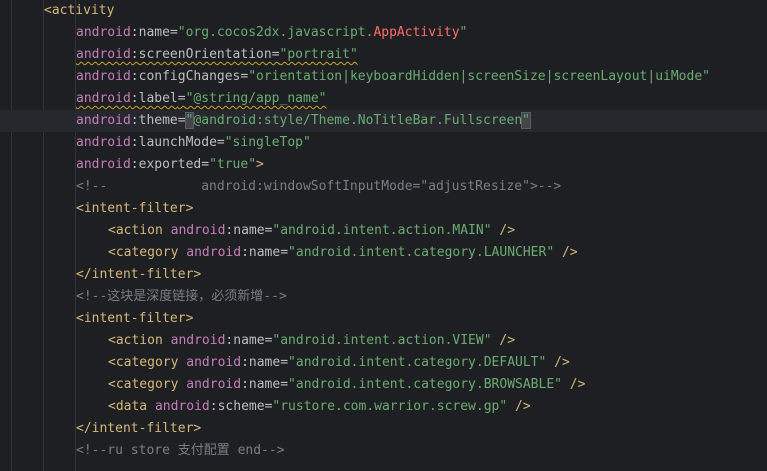 Image resolution: width=767 pixels, height=471 pixels. I want to click on code-line-text: android:label="@string/app_name", so click(201, 99).